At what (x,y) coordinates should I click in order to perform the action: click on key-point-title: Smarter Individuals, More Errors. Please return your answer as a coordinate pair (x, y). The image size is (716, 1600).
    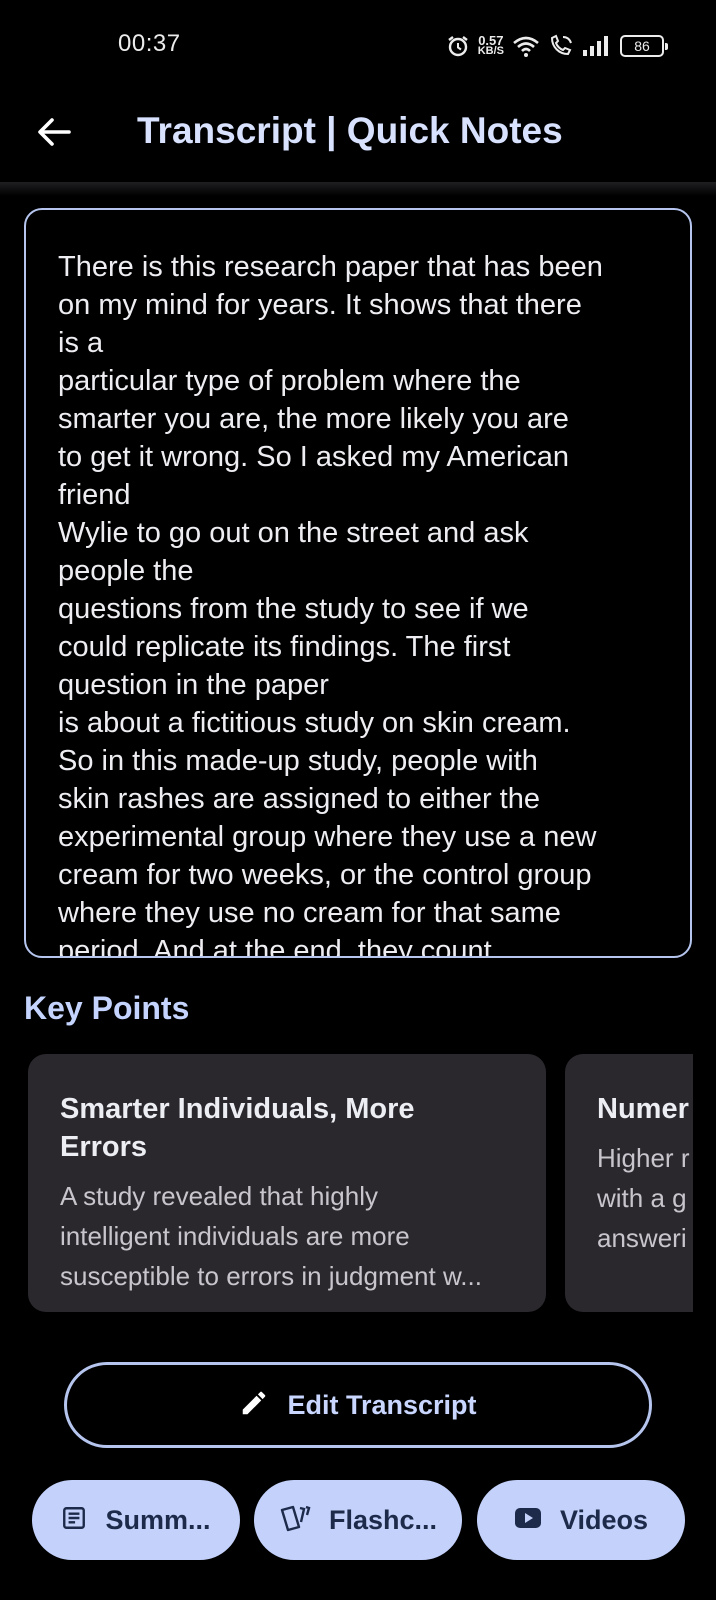
    Looking at the image, I should click on (237, 1128).